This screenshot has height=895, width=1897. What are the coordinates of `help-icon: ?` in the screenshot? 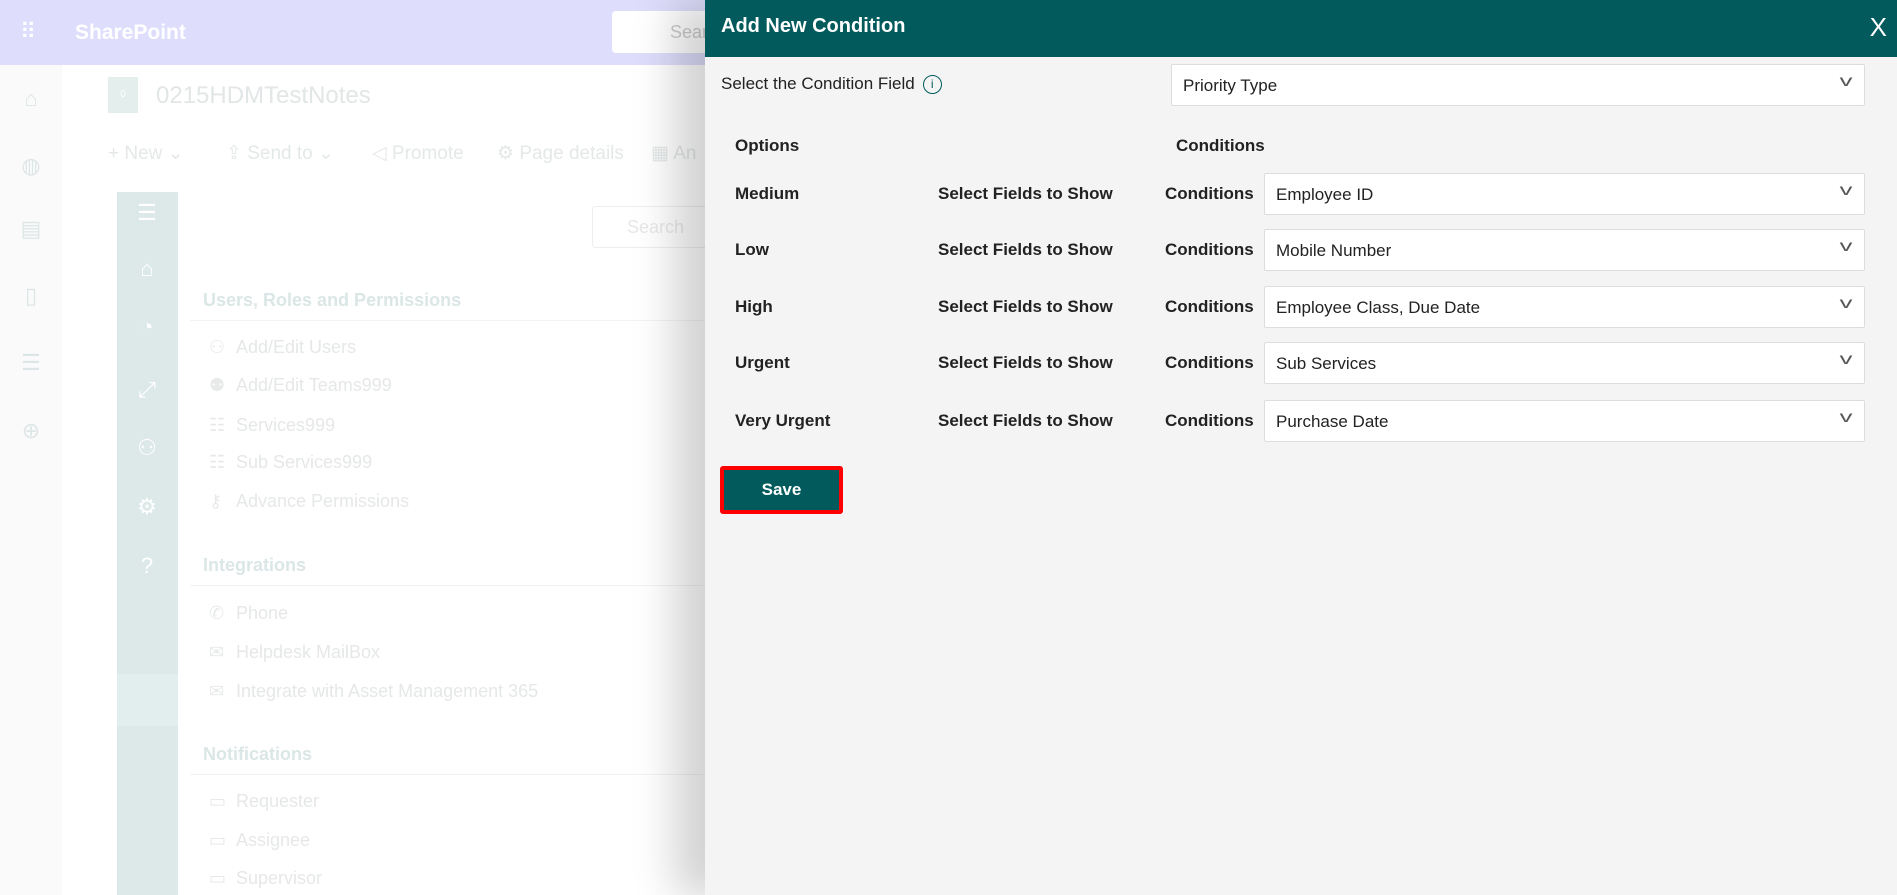 It's located at (147, 568).